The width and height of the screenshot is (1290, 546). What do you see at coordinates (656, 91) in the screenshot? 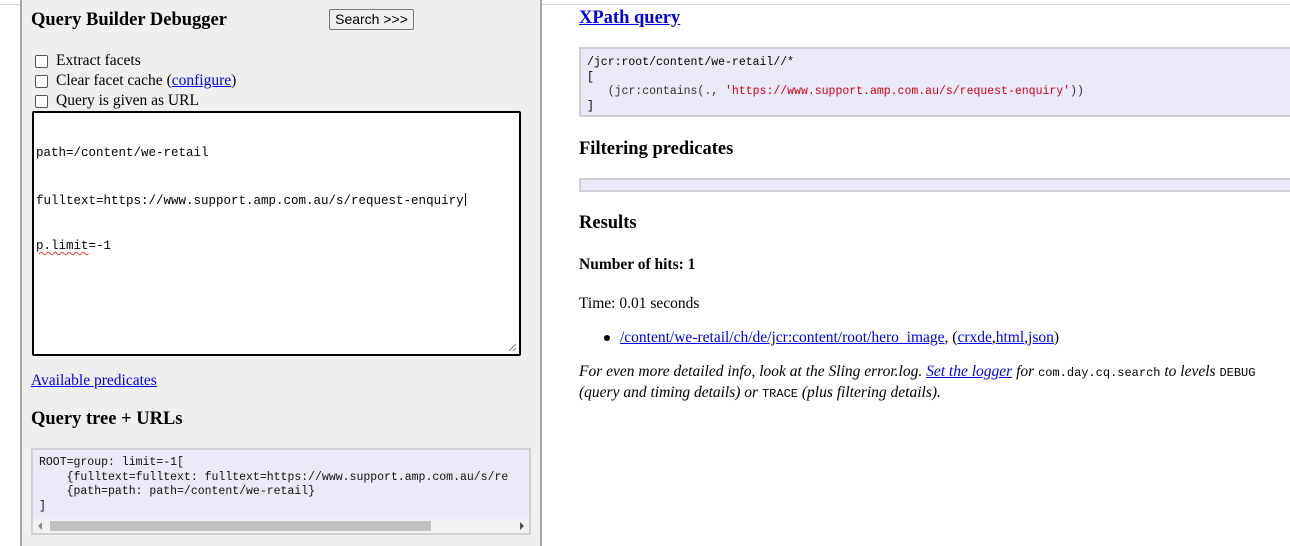
I see `xpath-line: (jcr:contains(.,` at bounding box center [656, 91].